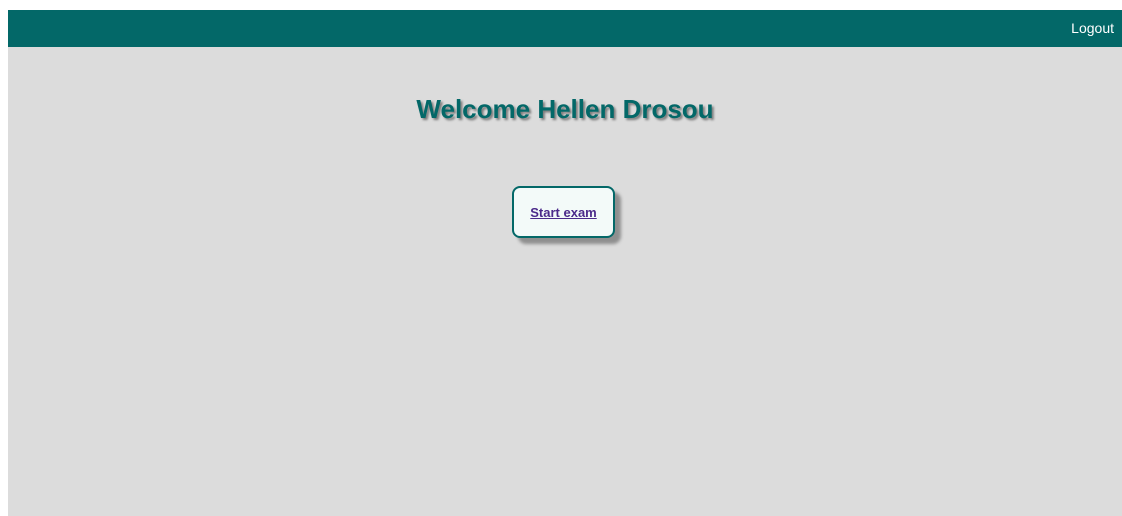 This screenshot has height=516, width=1122. Describe the element at coordinates (565, 109) in the screenshot. I see `welcome-heading: Welcome Hellen Drosou` at that location.